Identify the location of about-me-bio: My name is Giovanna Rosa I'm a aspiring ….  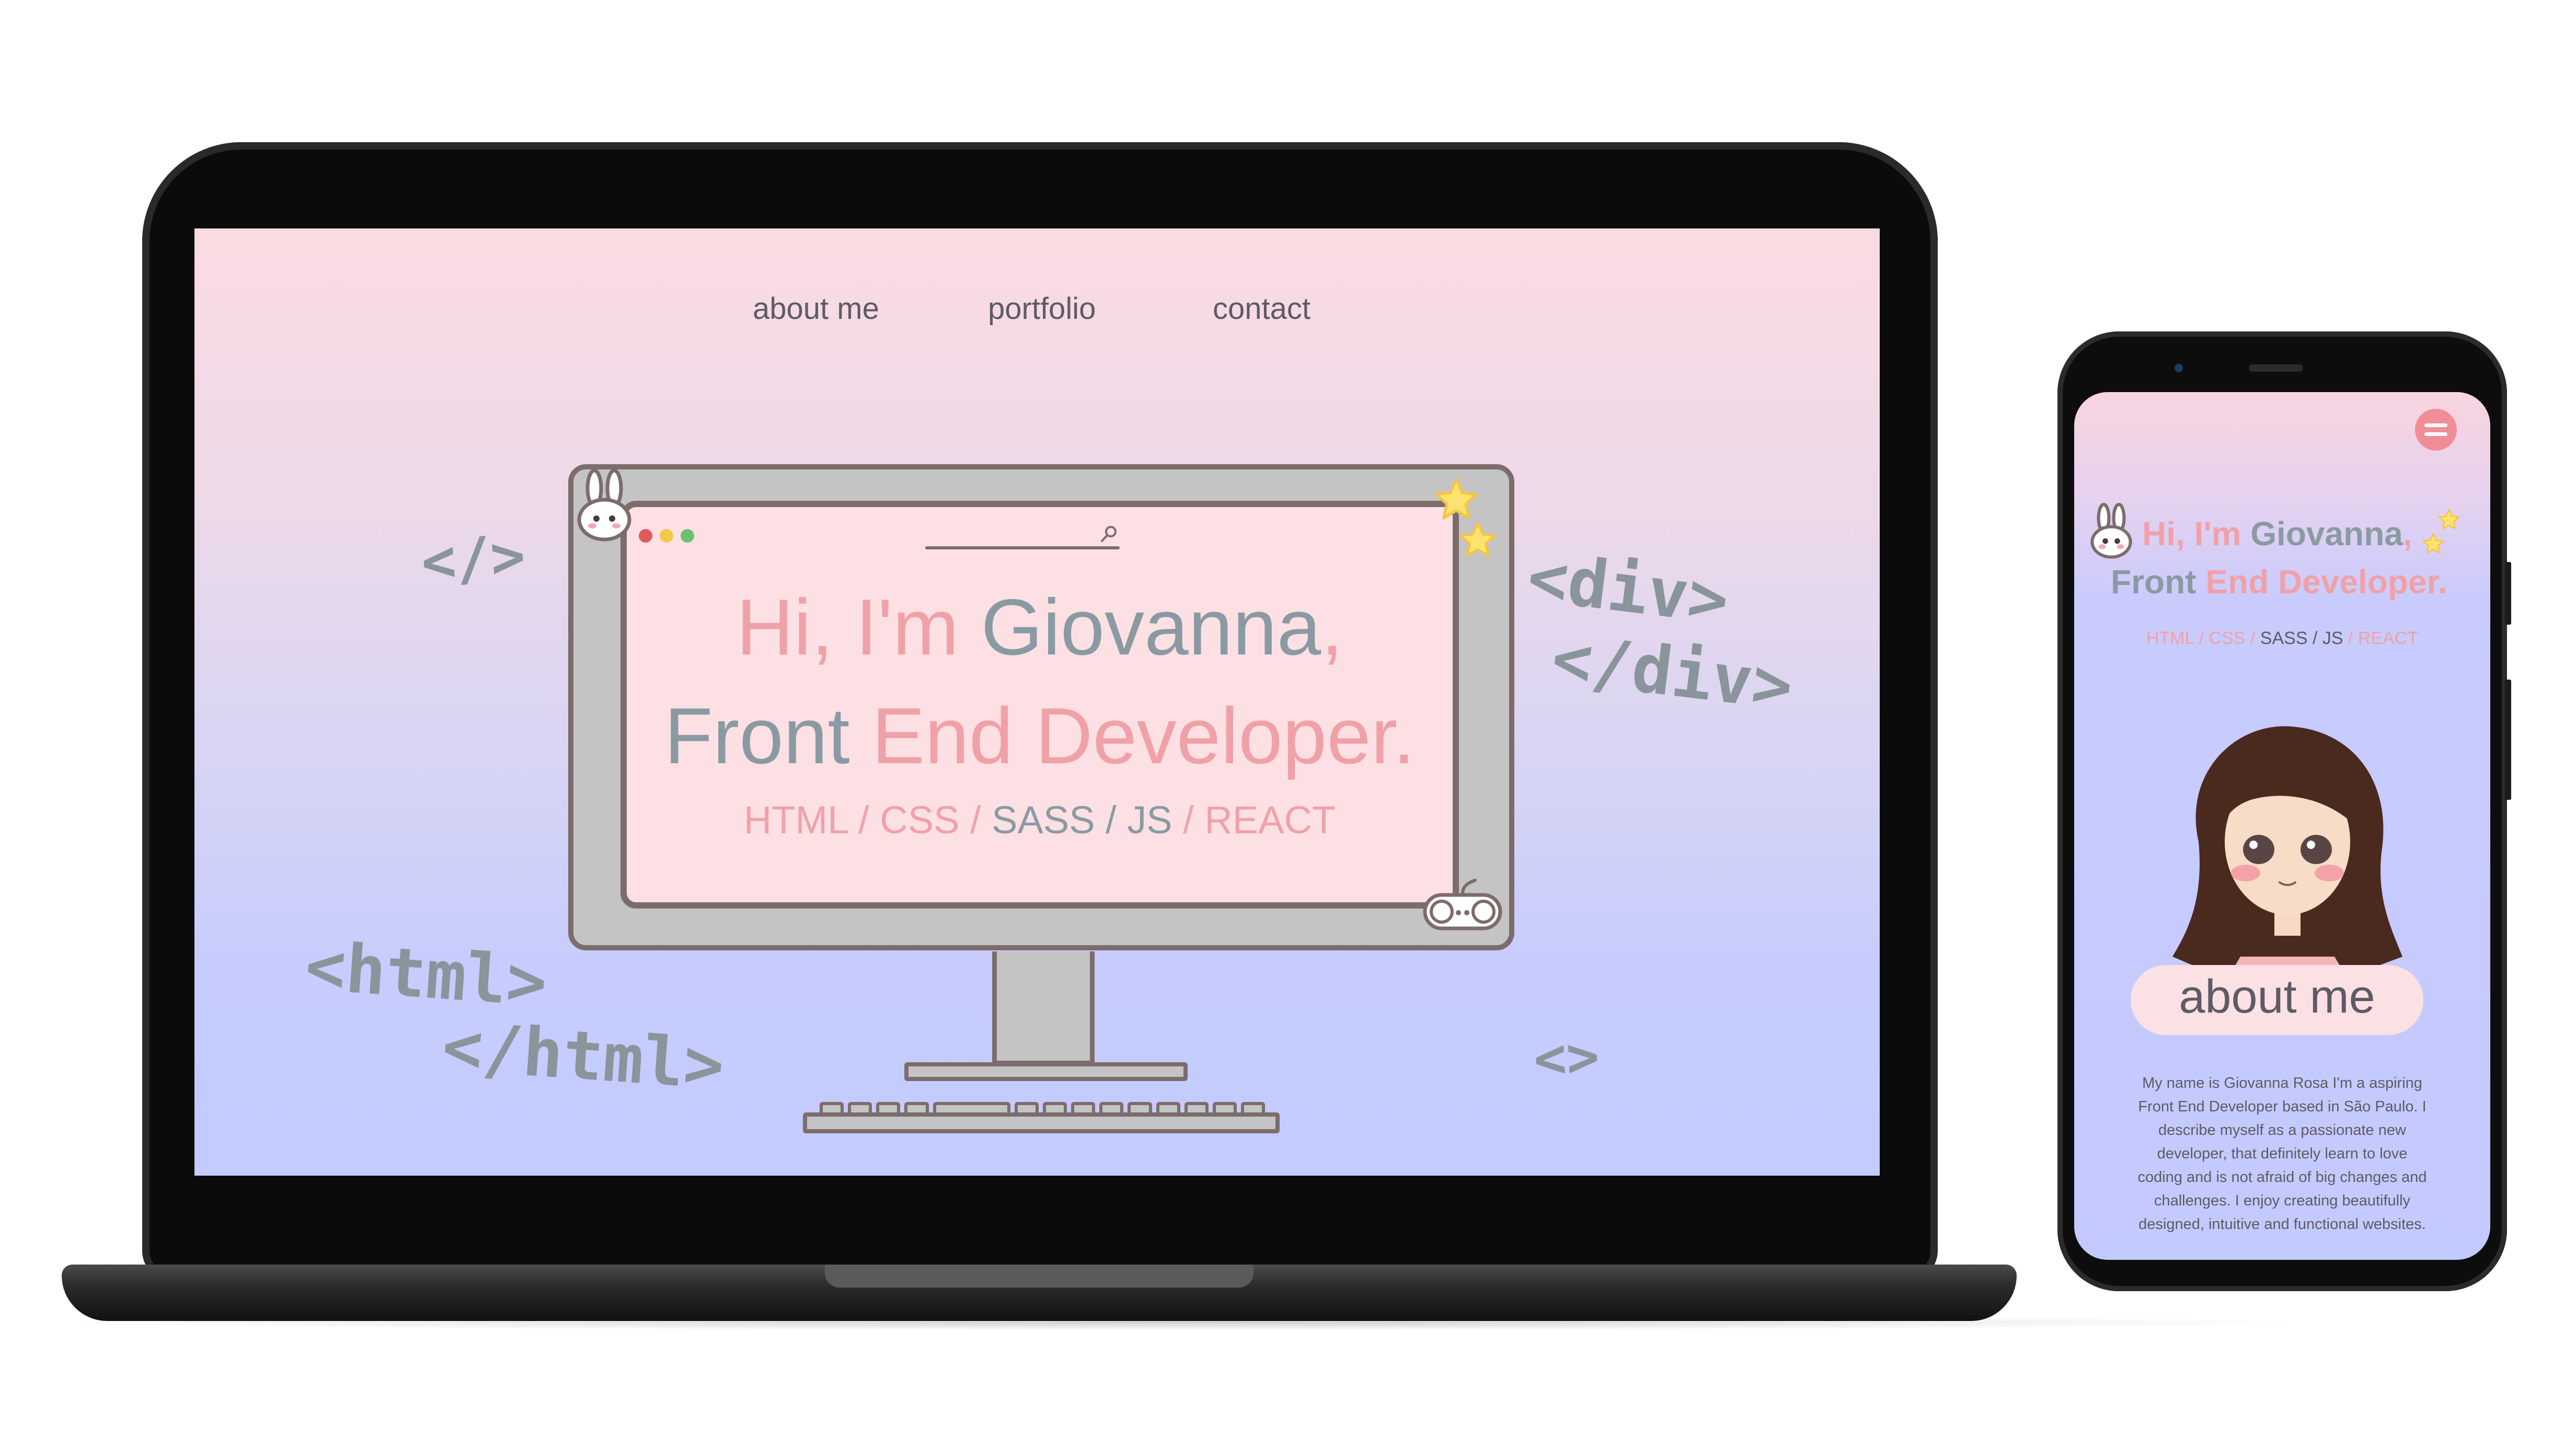
(2282, 1154).